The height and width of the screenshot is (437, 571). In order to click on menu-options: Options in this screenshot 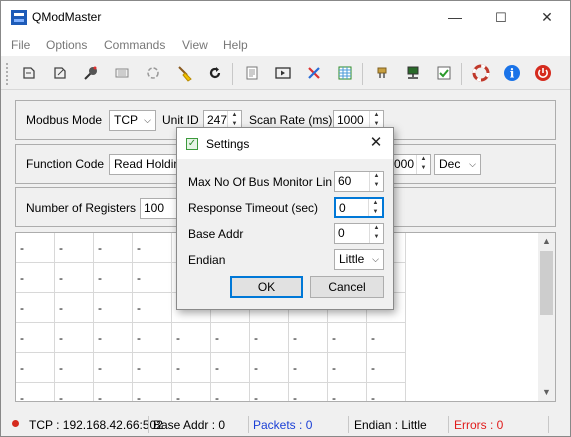, I will do `click(66, 45)`.